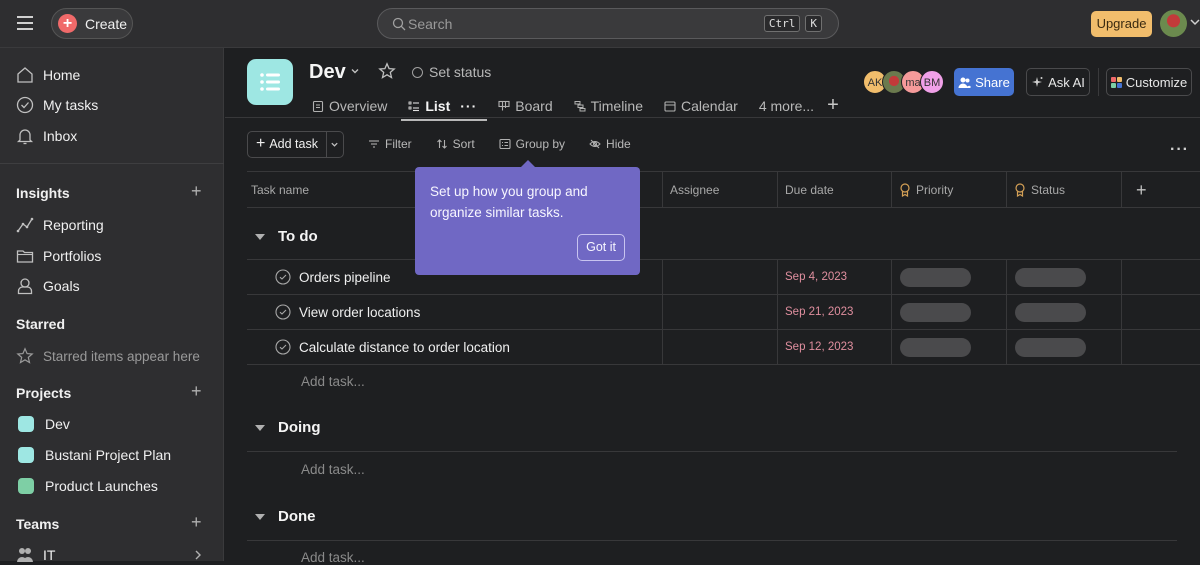 This screenshot has width=1200, height=565. Describe the element at coordinates (1037, 82) in the screenshot. I see `sparkle-icon` at that location.